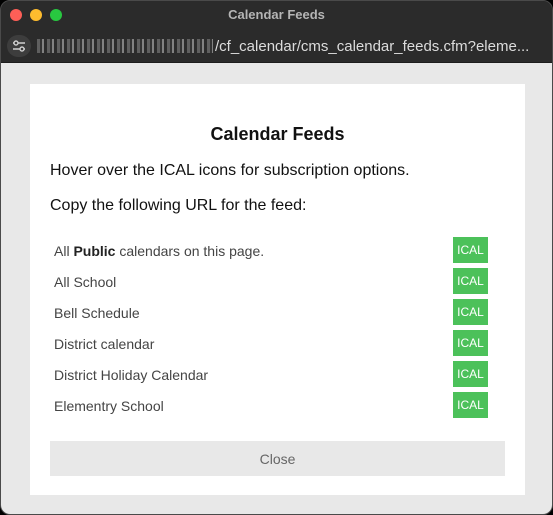  What do you see at coordinates (277, 458) in the screenshot?
I see `close-button: Close` at bounding box center [277, 458].